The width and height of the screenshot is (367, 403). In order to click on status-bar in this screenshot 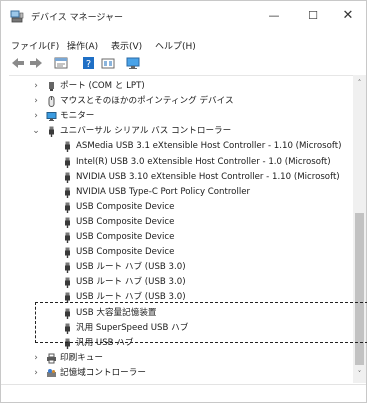, I will do `click(183, 393)`.